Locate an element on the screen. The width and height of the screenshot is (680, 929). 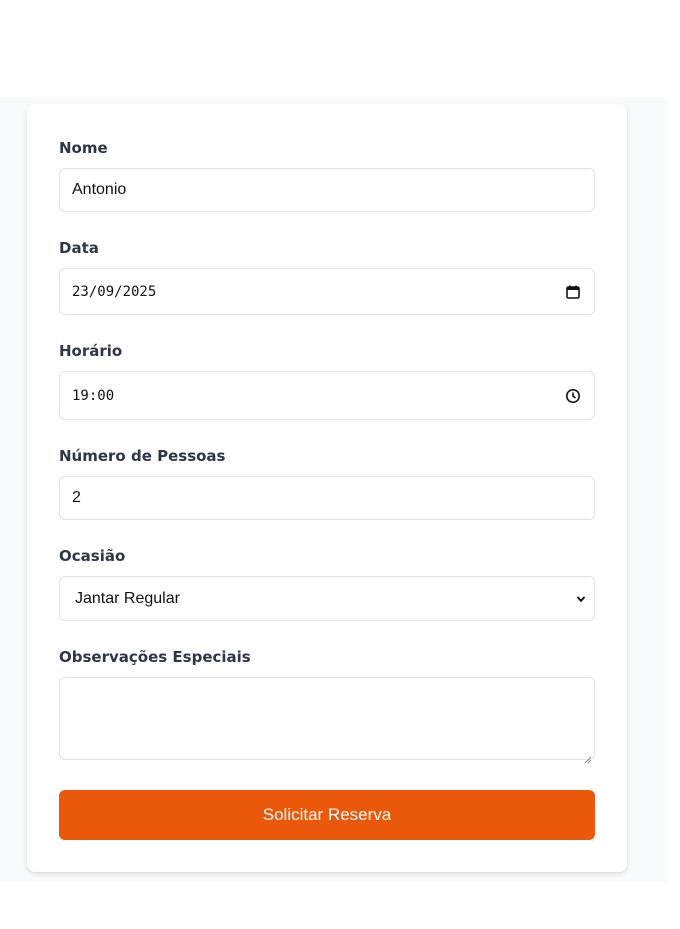
time-label: Horário is located at coordinates (91, 351).